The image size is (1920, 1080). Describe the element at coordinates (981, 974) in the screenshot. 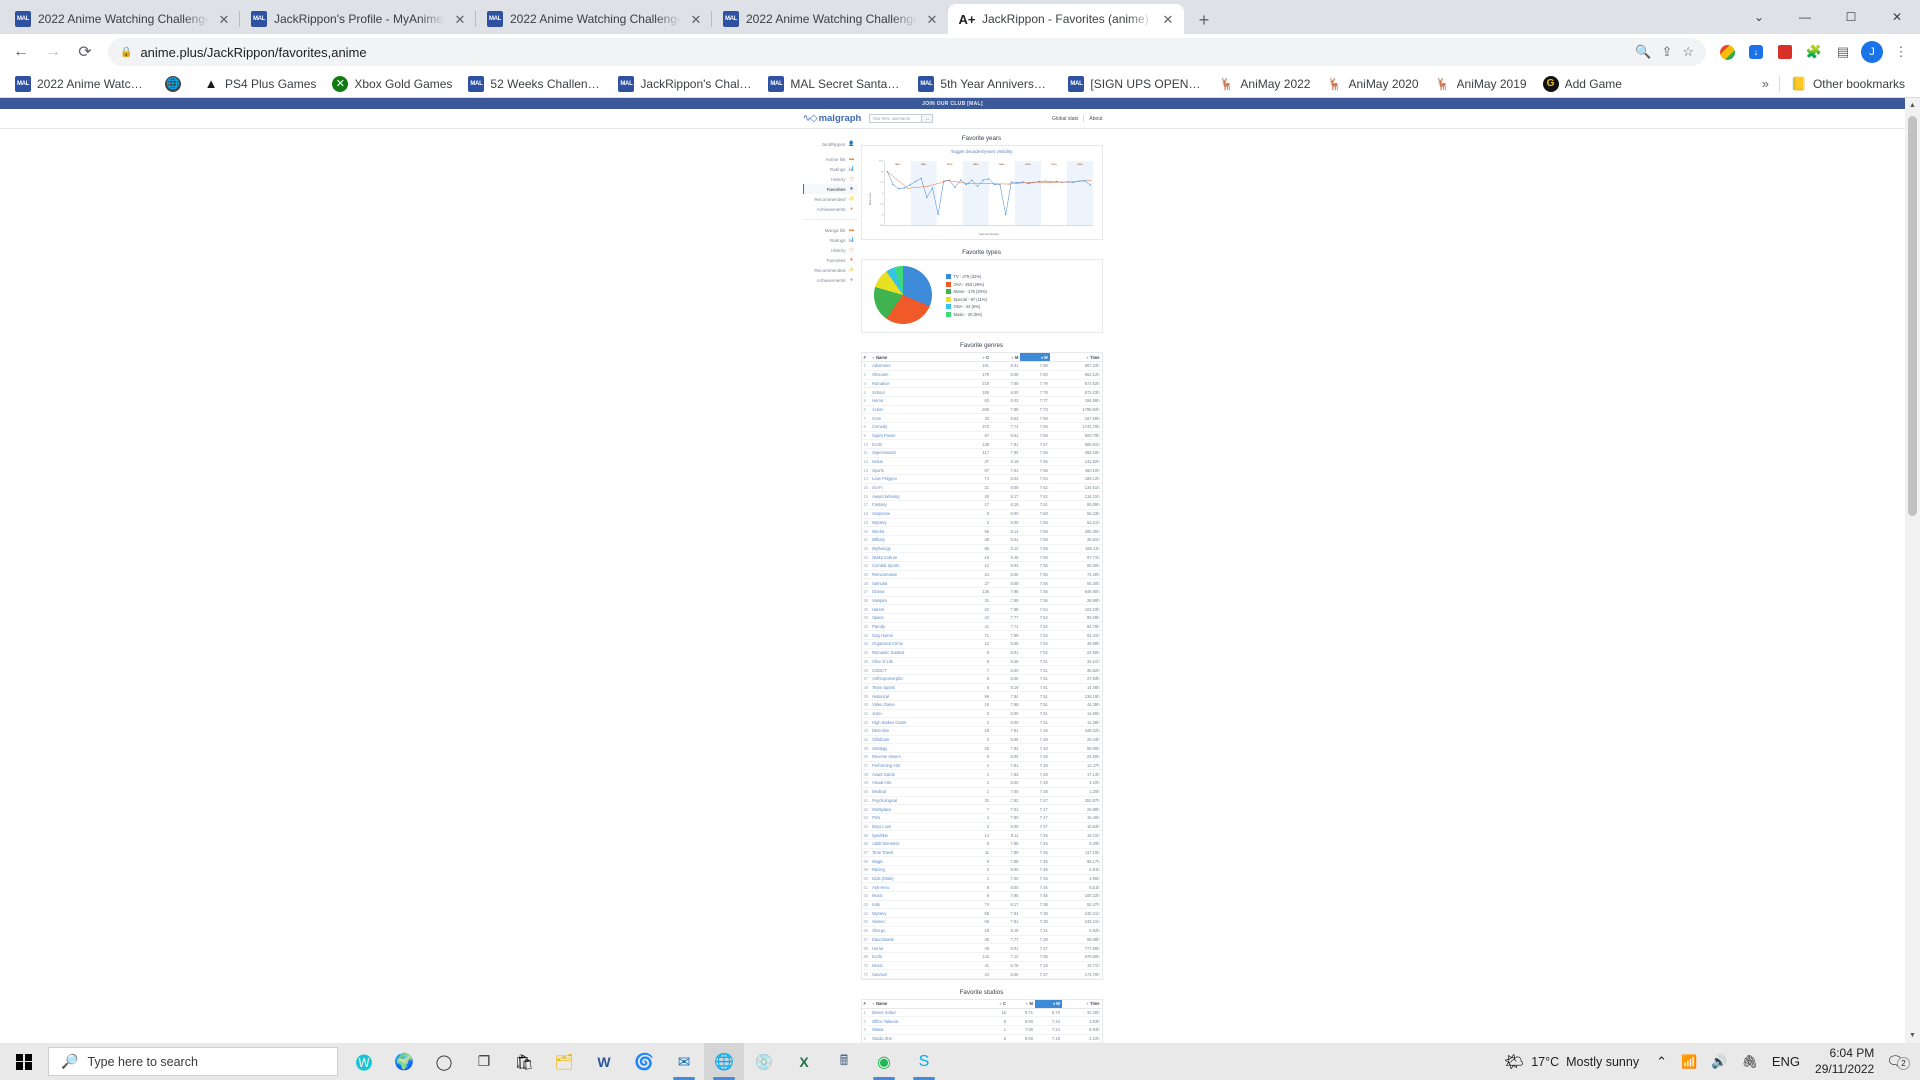

I see `table-row: 71 Survival 44 8.06 7.27 174.79h` at that location.